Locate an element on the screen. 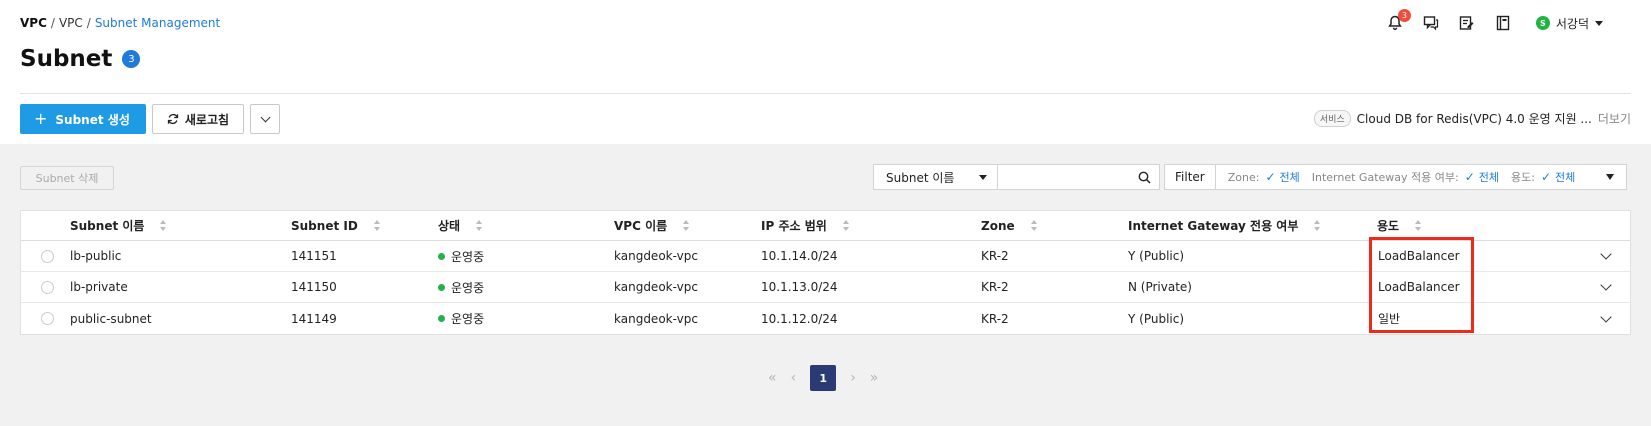 The height and width of the screenshot is (426, 1651). filter-button: Filter is located at coordinates (1190, 177).